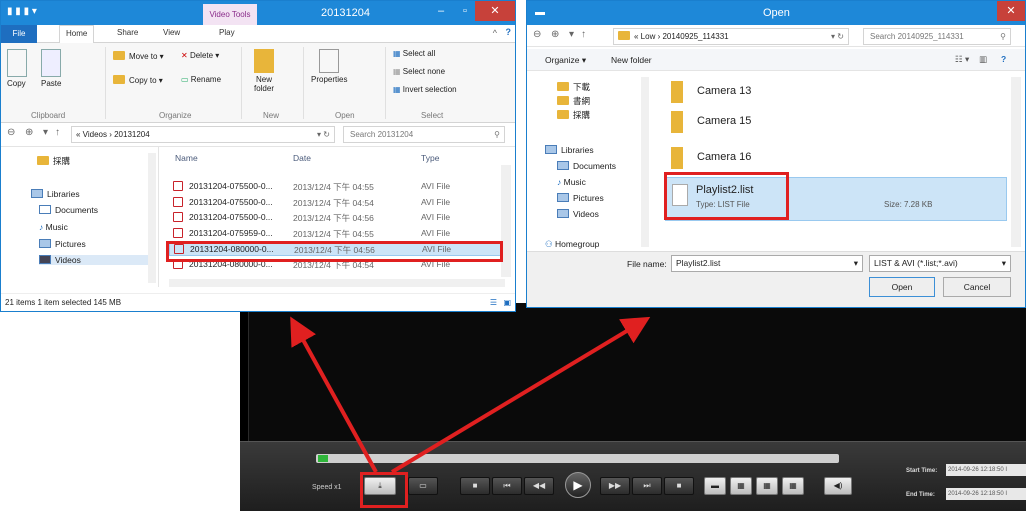  What do you see at coordinates (334, 394) in the screenshot?
I see `arrow-to-explorer` at bounding box center [334, 394].